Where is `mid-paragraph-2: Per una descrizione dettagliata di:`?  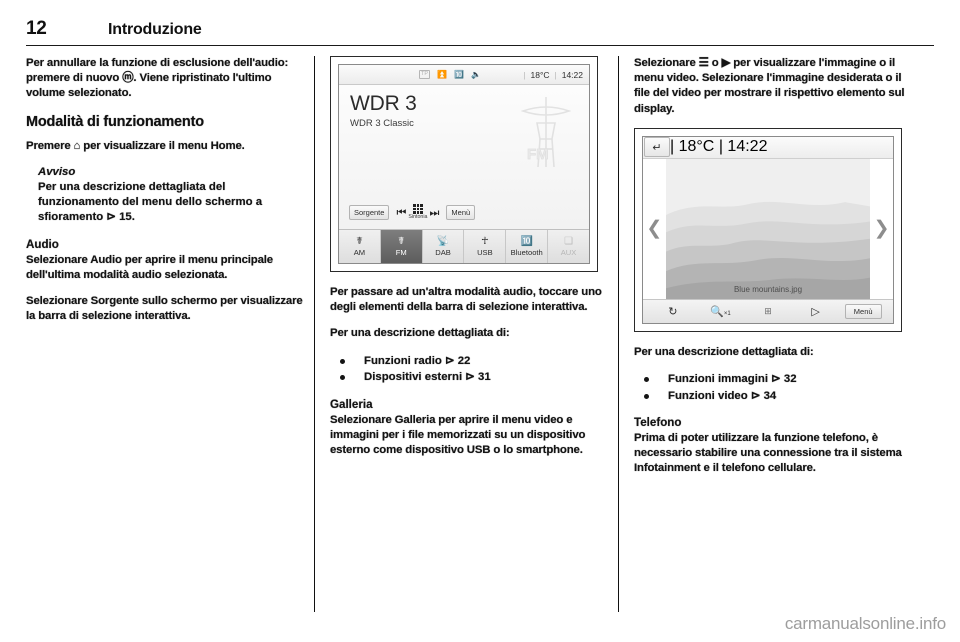
mid-paragraph-2: Per una descrizione dettagliata di: is located at coordinates (420, 333).